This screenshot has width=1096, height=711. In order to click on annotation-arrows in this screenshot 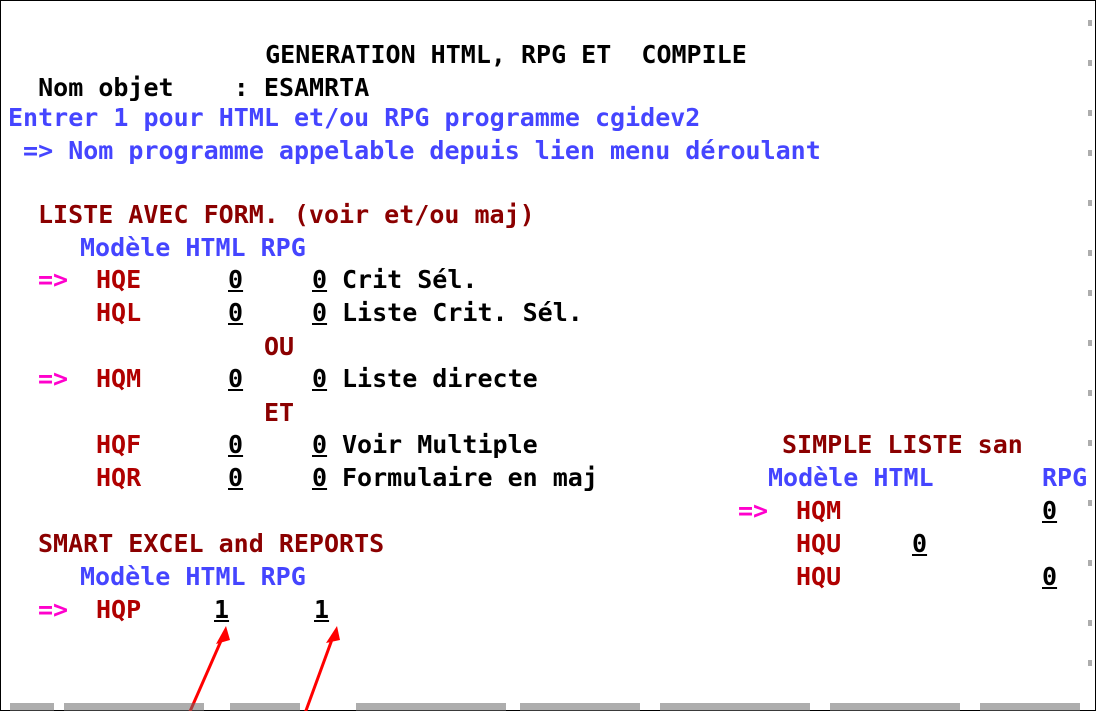, I will do `click(264, 668)`.